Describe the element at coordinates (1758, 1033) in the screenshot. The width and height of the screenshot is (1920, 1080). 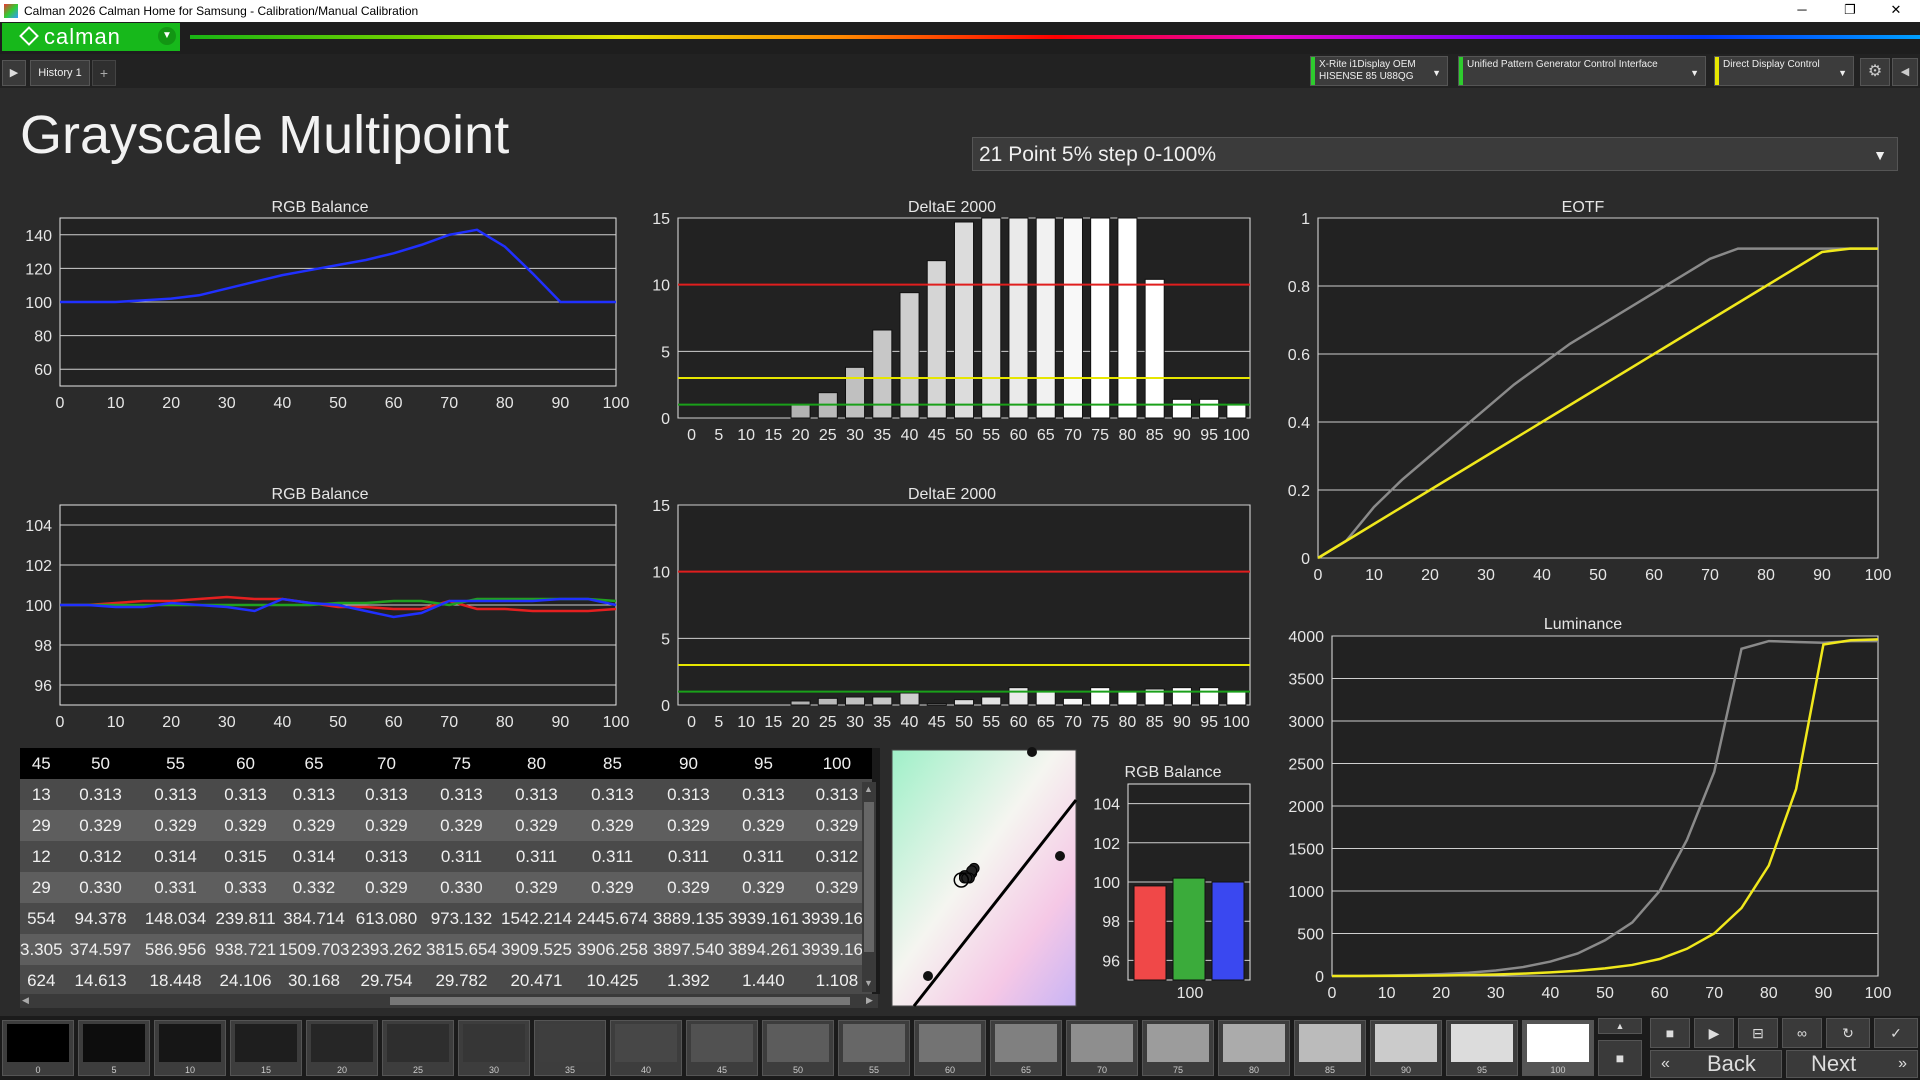
I see `read-series-icon: ⊟` at that location.